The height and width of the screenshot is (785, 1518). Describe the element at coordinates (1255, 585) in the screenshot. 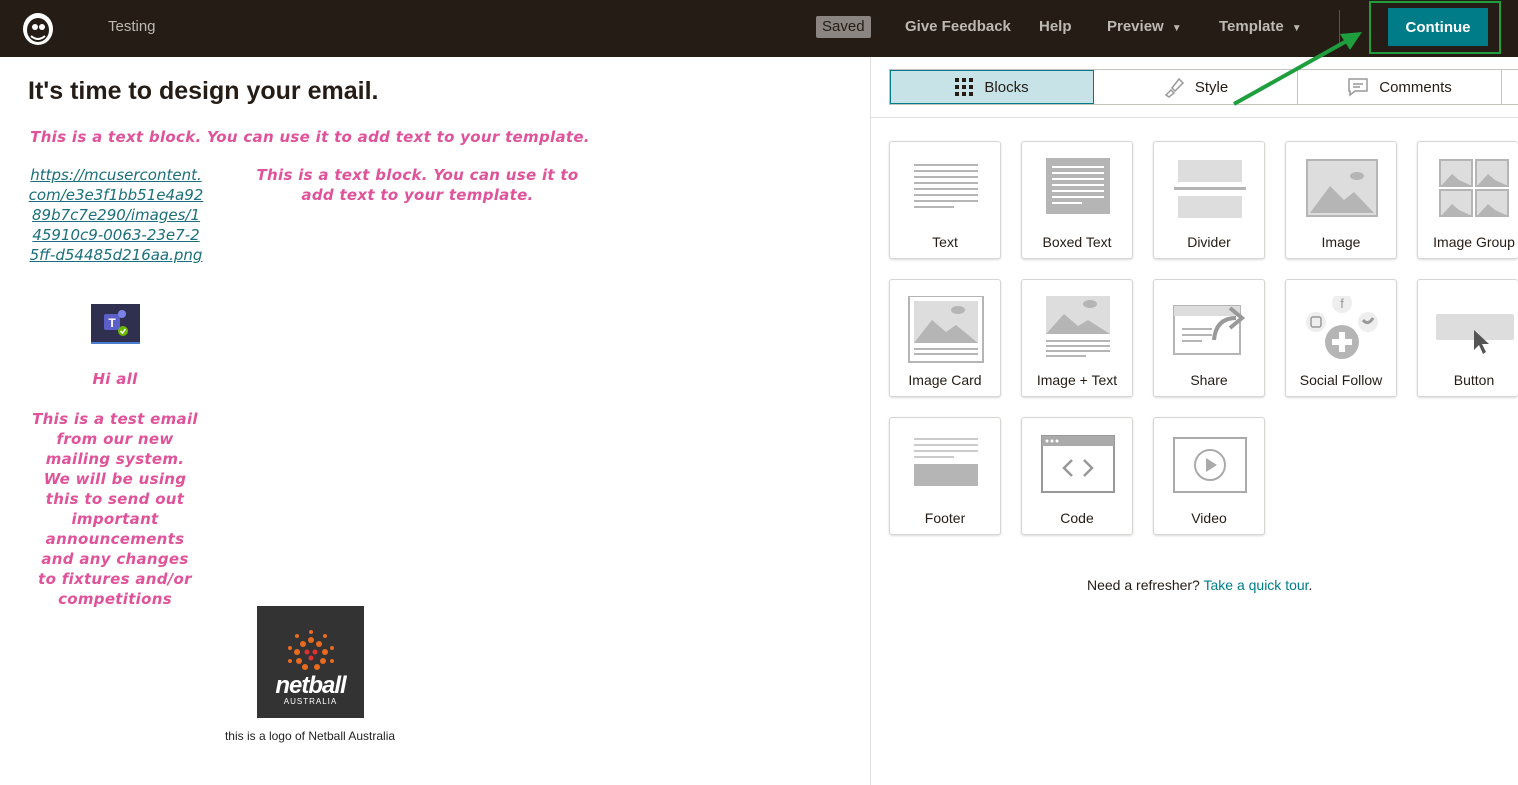

I see `quick-tour-link: Take a quick tour` at that location.